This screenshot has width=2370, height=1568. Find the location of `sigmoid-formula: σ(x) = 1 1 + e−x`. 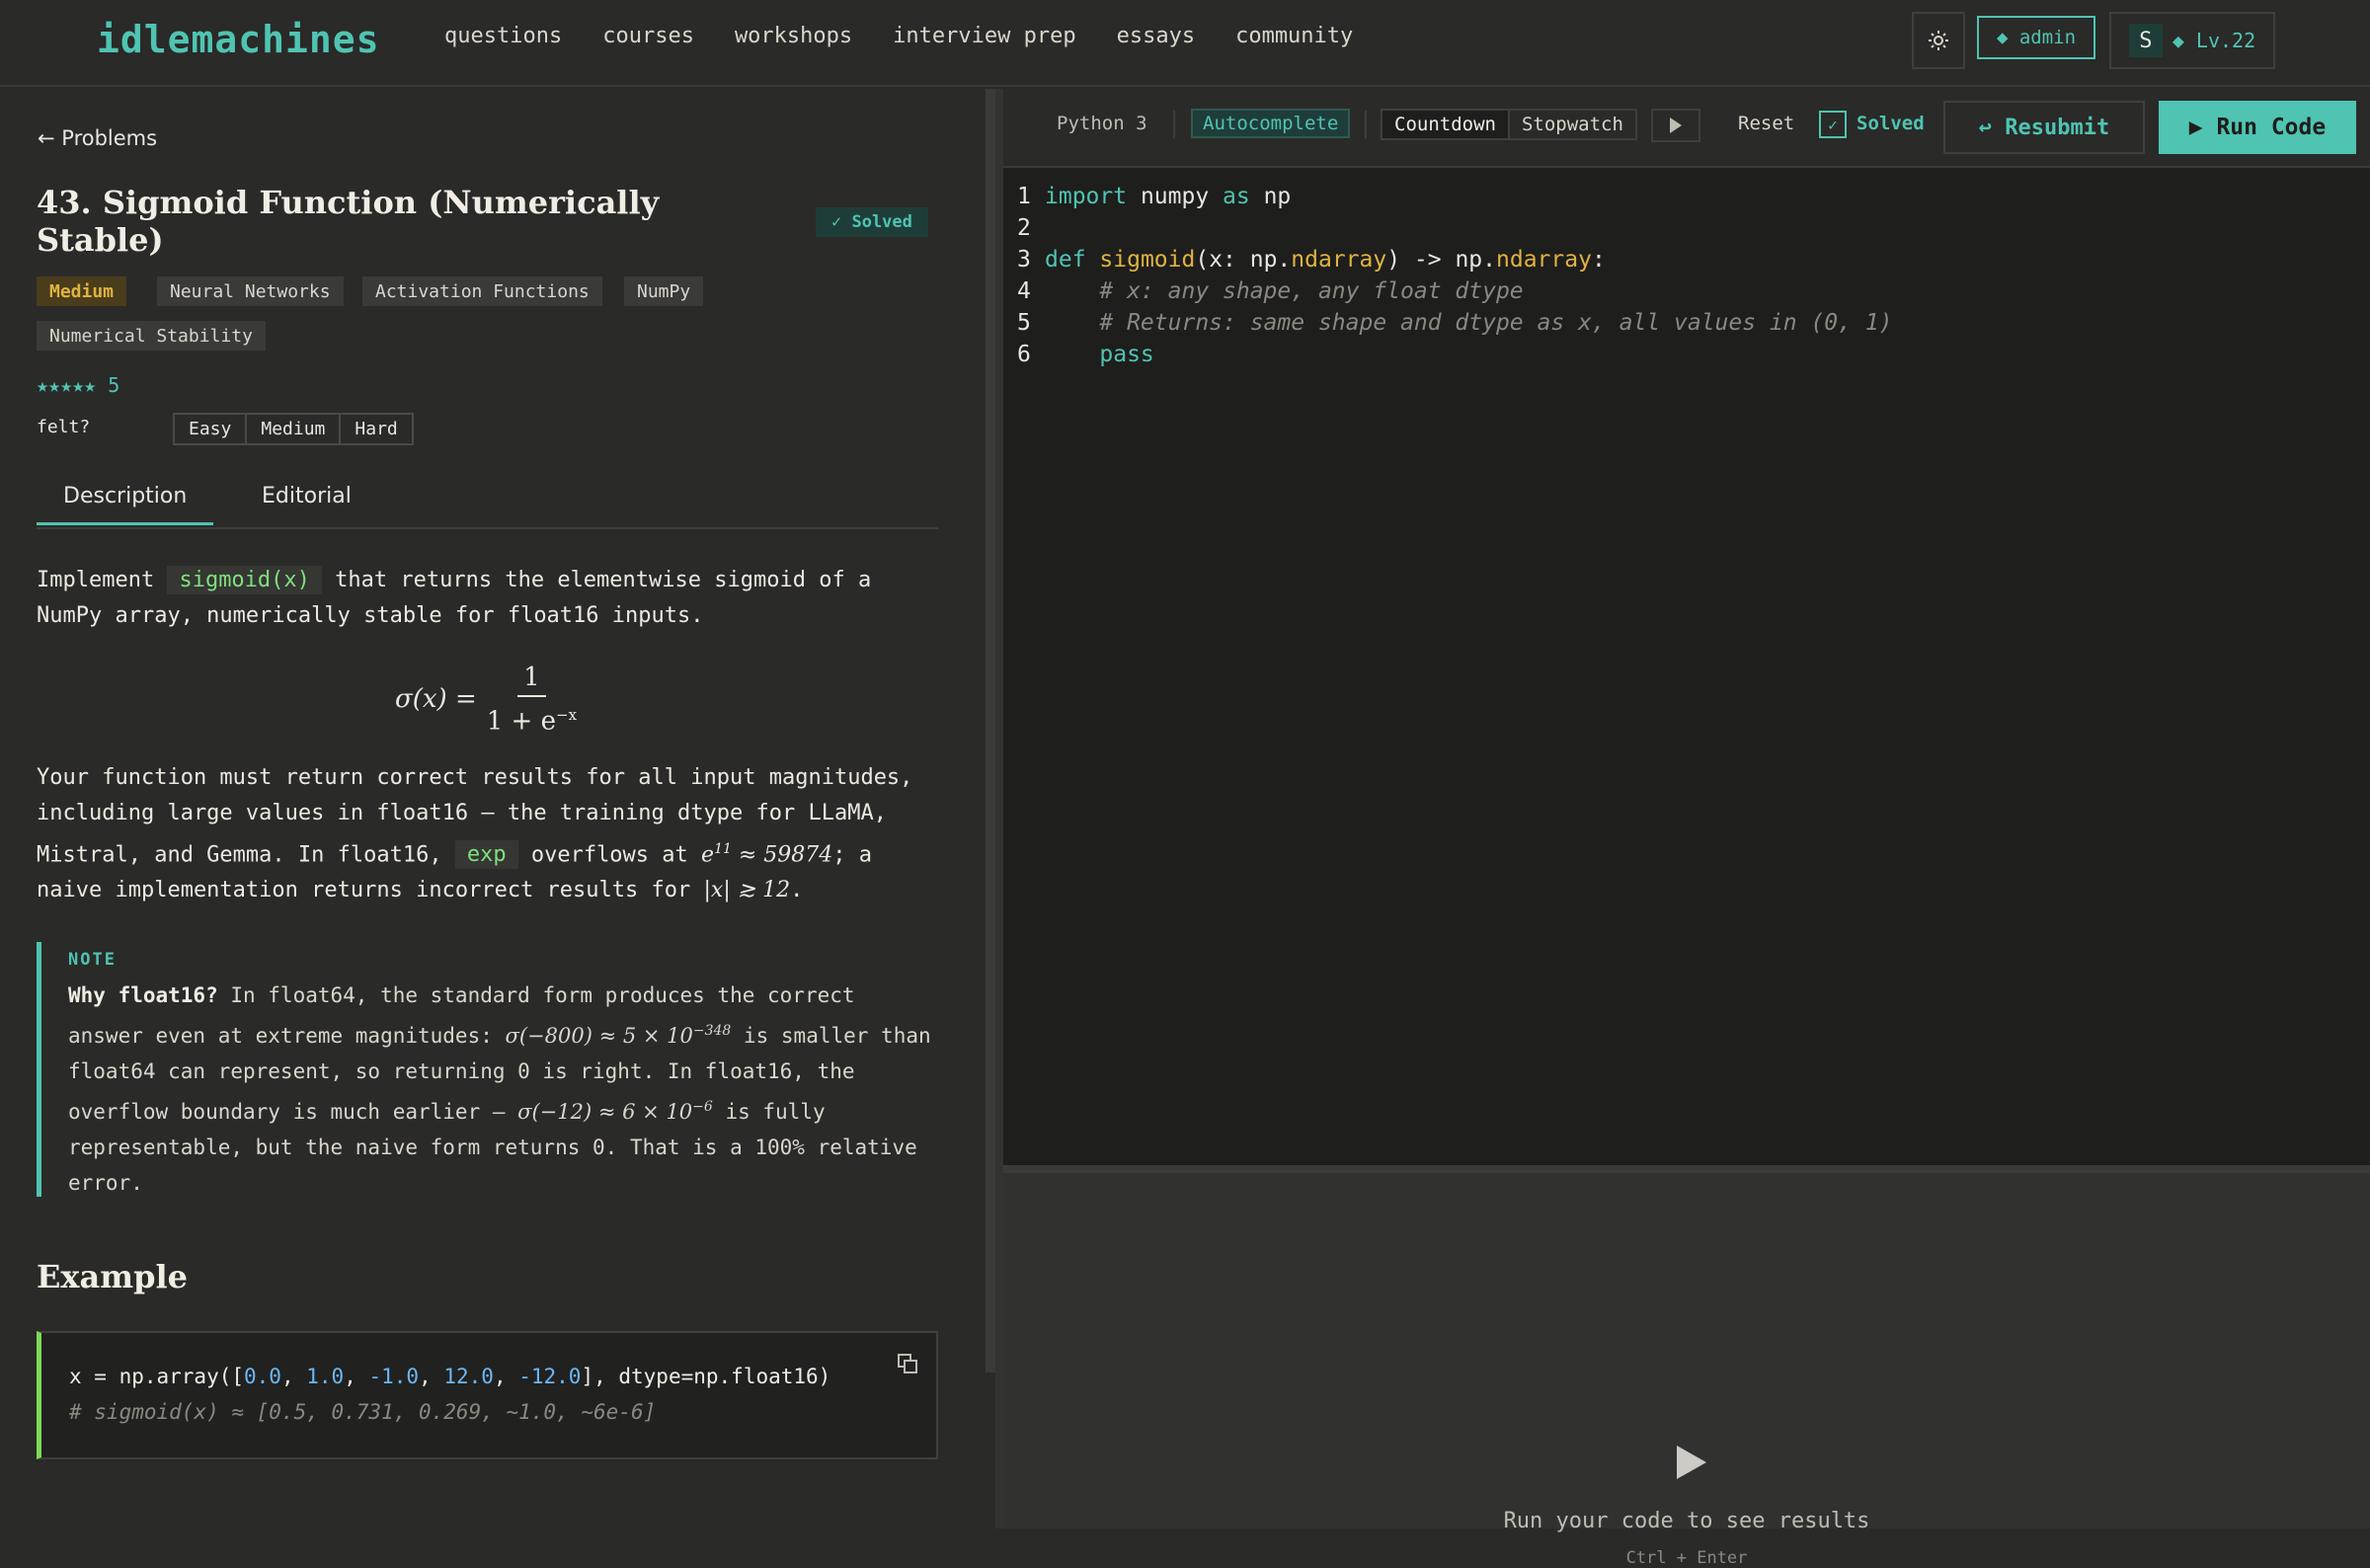

sigmoid-formula: σ(x) = 1 1 + e−x is located at coordinates (486, 700).